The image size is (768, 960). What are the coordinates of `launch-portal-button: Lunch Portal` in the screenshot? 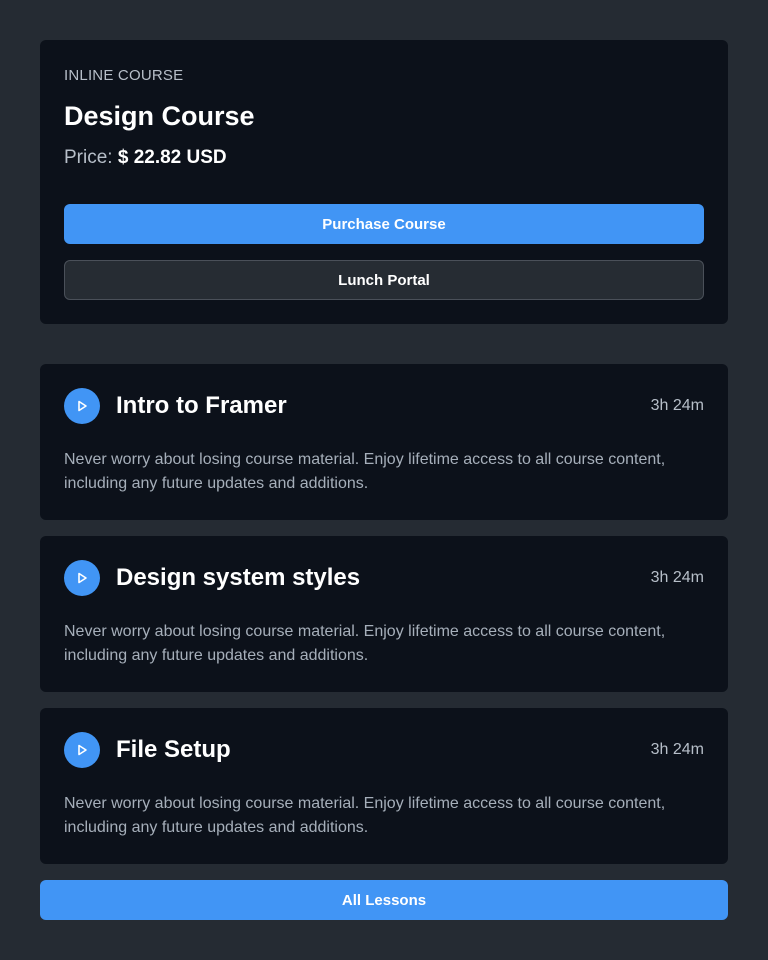 It's located at (384, 280).